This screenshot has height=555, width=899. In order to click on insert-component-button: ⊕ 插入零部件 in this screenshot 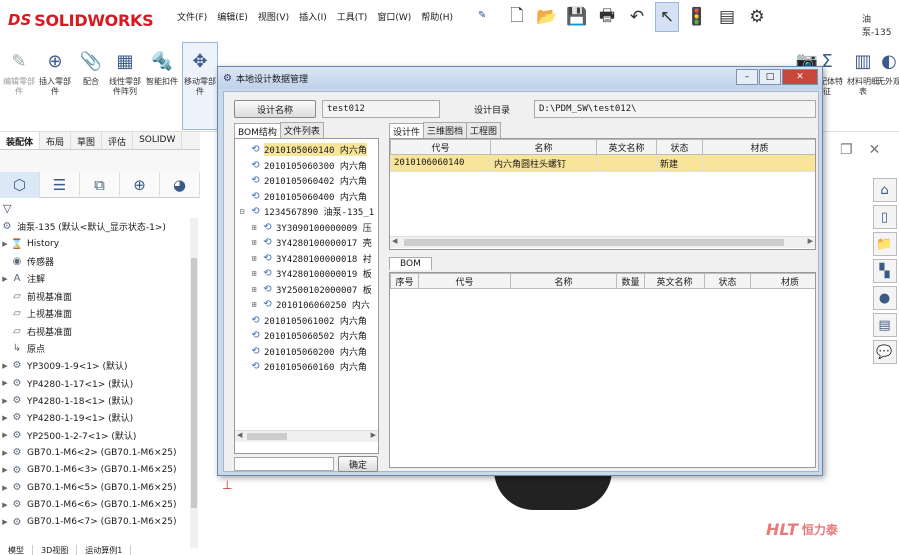, I will do `click(55, 73)`.